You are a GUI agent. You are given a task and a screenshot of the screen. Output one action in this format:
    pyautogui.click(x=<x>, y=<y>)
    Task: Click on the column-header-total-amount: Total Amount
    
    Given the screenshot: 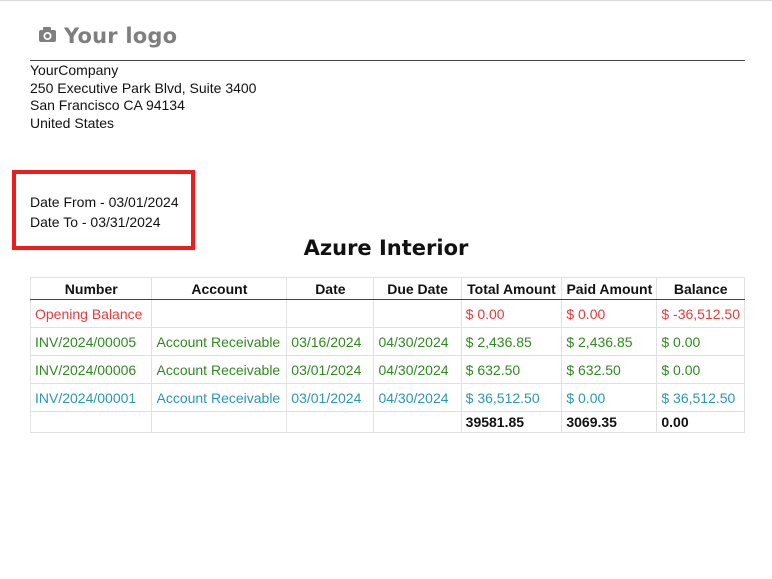 What is the action you would take?
    pyautogui.click(x=511, y=288)
    